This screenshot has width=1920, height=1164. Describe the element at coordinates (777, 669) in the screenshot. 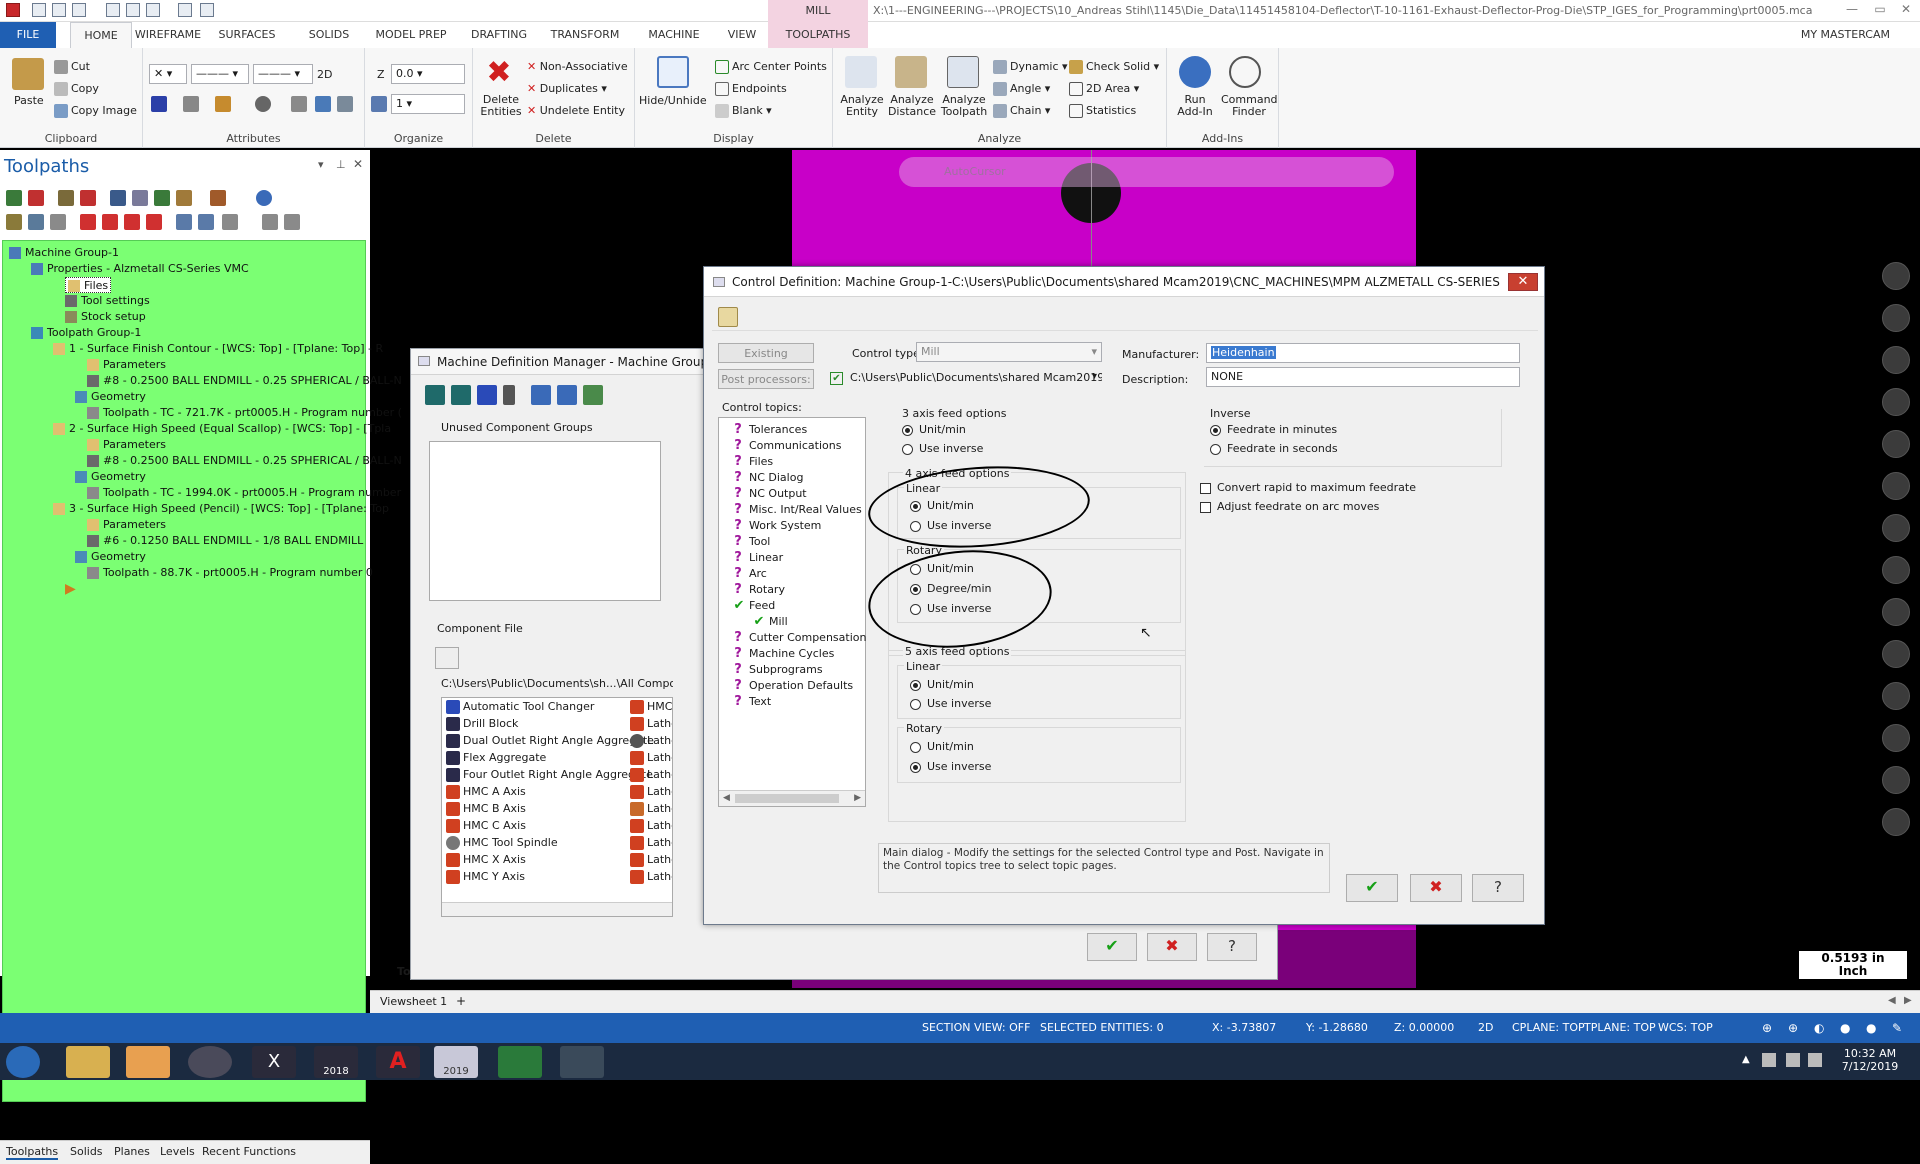

I see `topic-subprograms: ? Subprograms` at that location.